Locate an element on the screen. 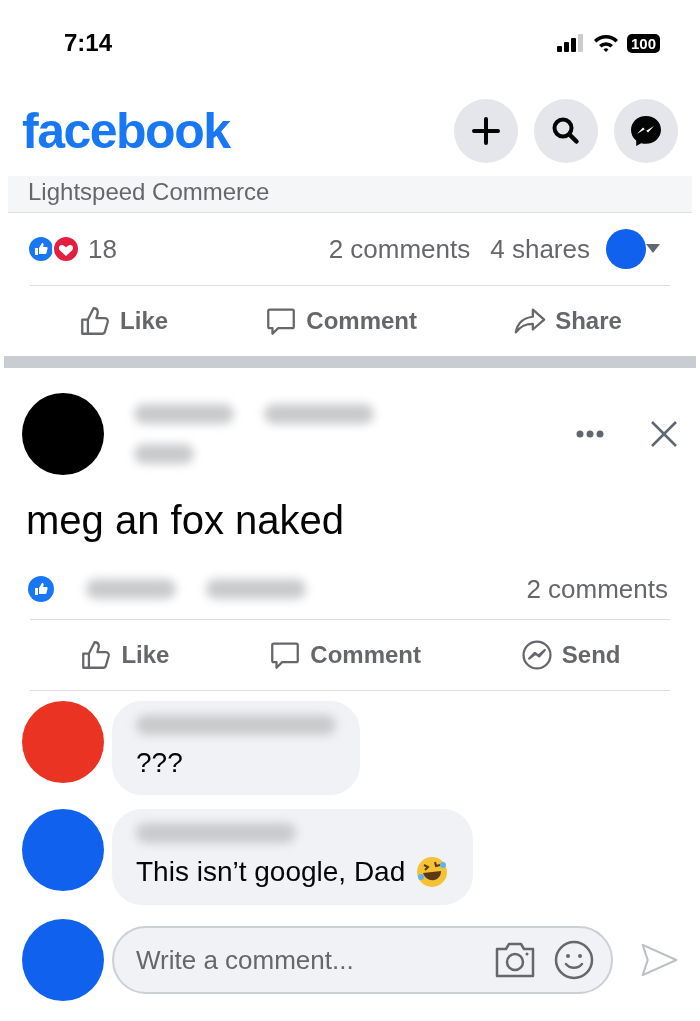  clock-time: 7:14 is located at coordinates (88, 43).